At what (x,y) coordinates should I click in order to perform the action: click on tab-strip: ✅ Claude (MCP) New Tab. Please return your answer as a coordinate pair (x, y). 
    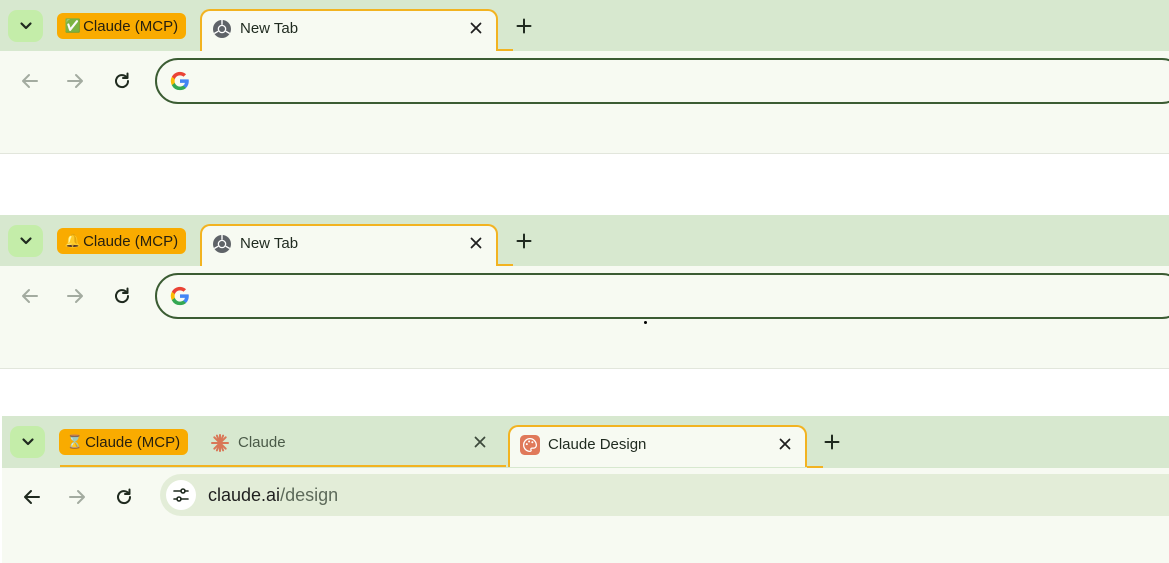
    Looking at the image, I should click on (584, 25).